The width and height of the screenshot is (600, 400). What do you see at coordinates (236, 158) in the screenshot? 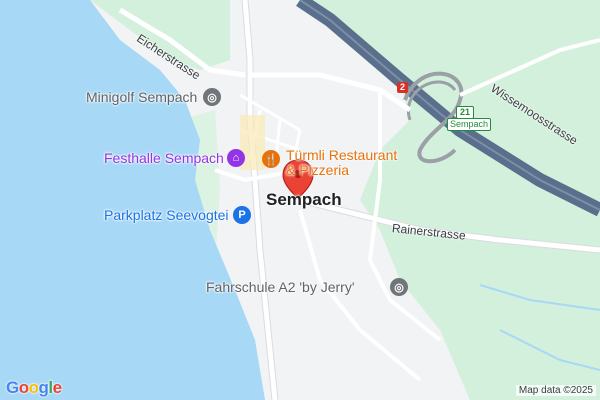
I see `festhalle-icon: ⌂` at bounding box center [236, 158].